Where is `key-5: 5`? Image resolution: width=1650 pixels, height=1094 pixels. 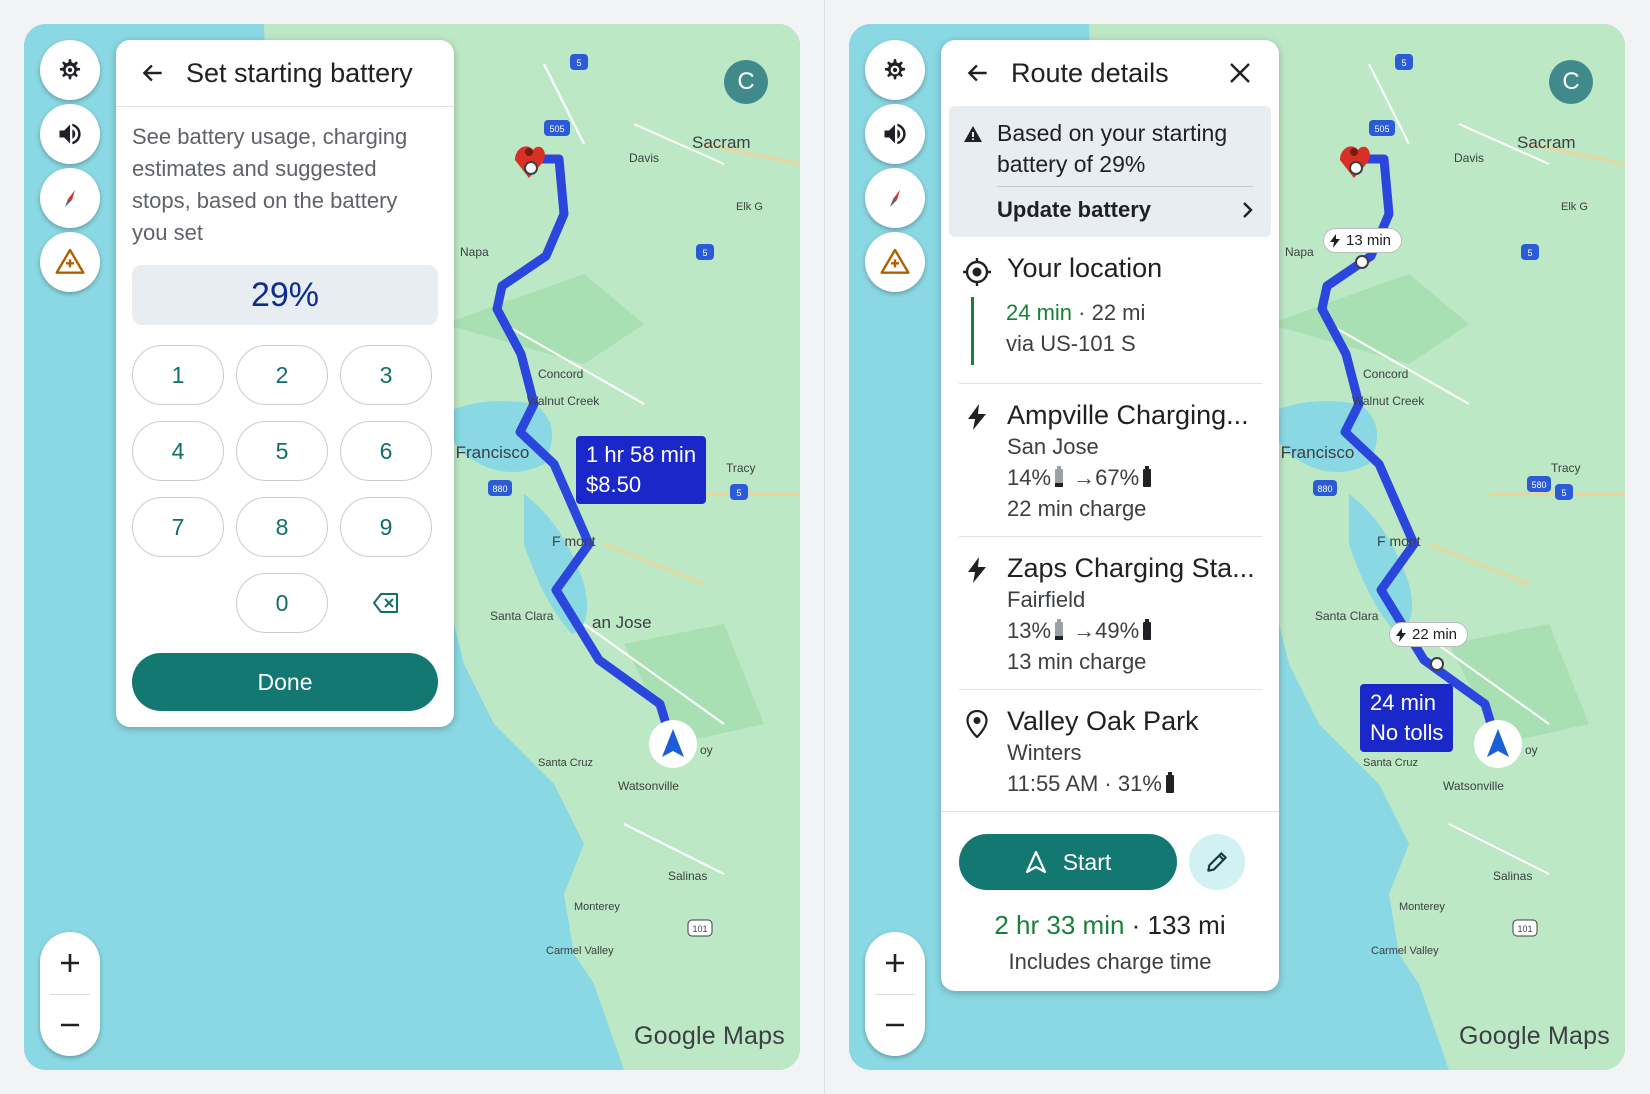
key-5: 5 is located at coordinates (282, 451).